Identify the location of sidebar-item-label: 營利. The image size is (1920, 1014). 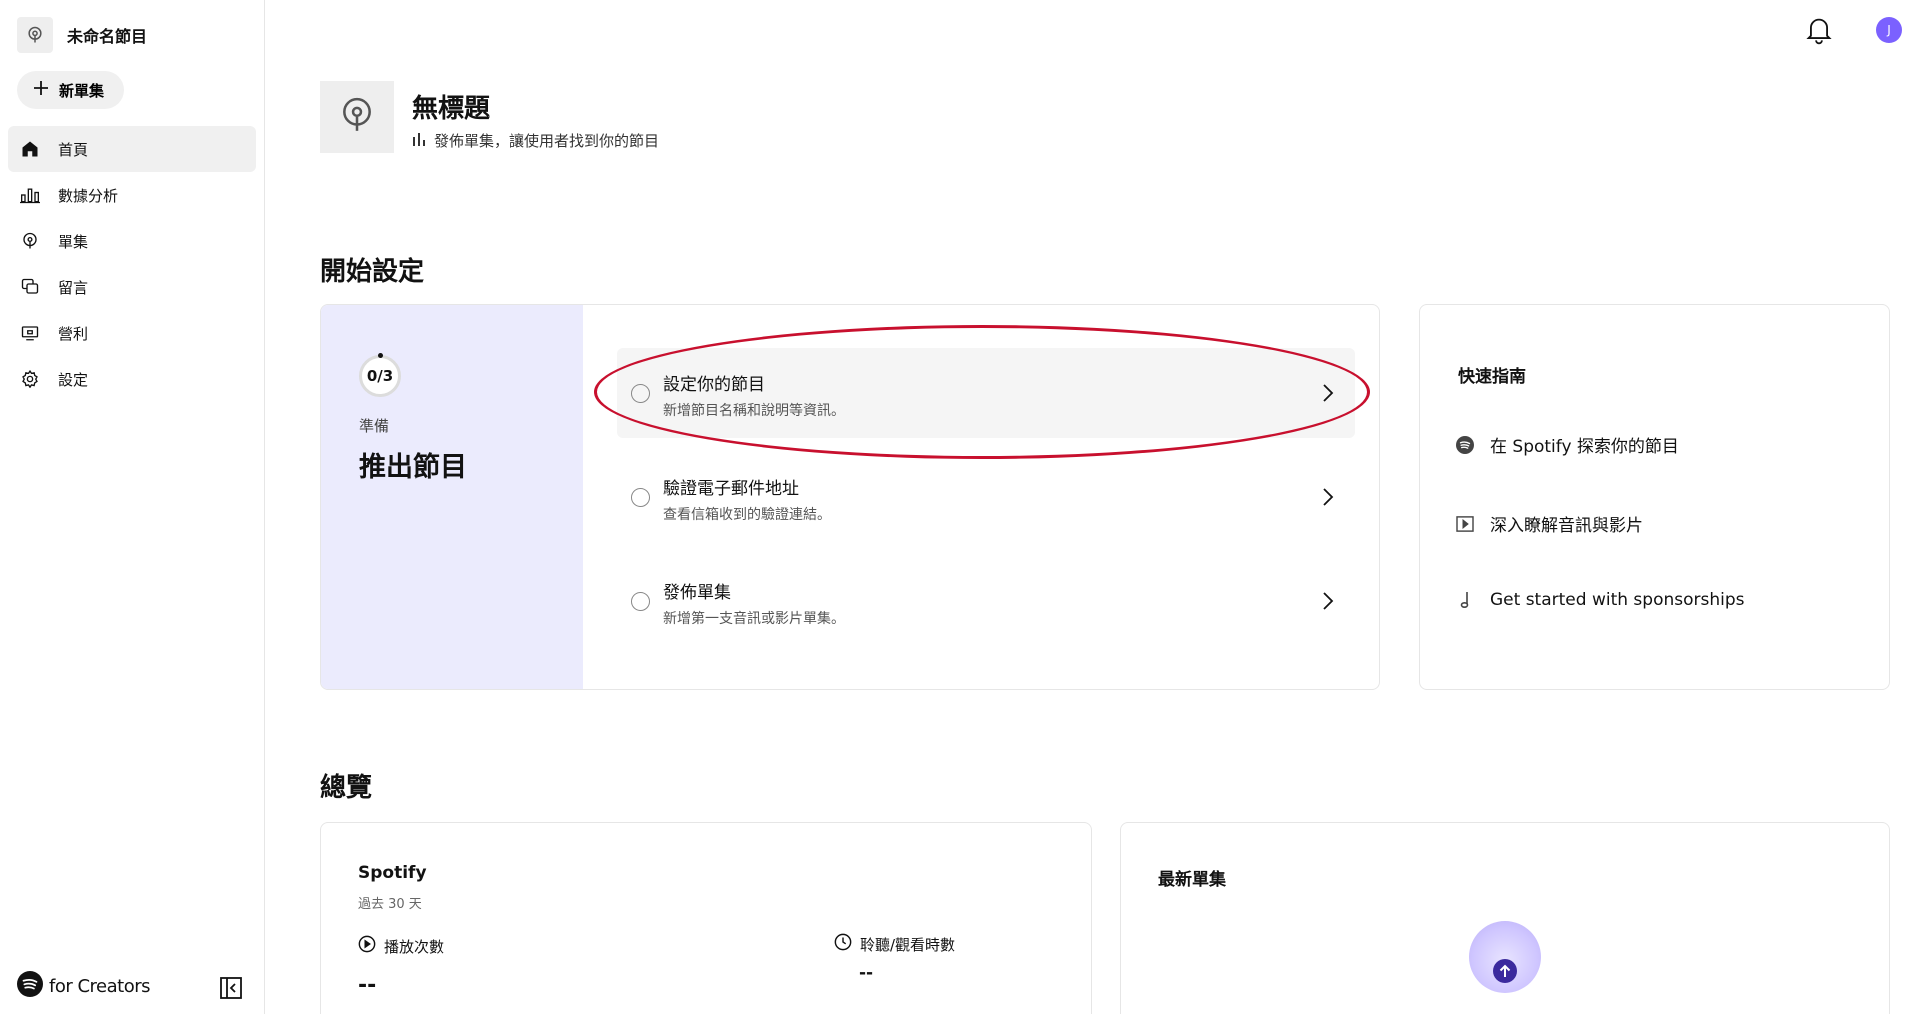
(73, 333).